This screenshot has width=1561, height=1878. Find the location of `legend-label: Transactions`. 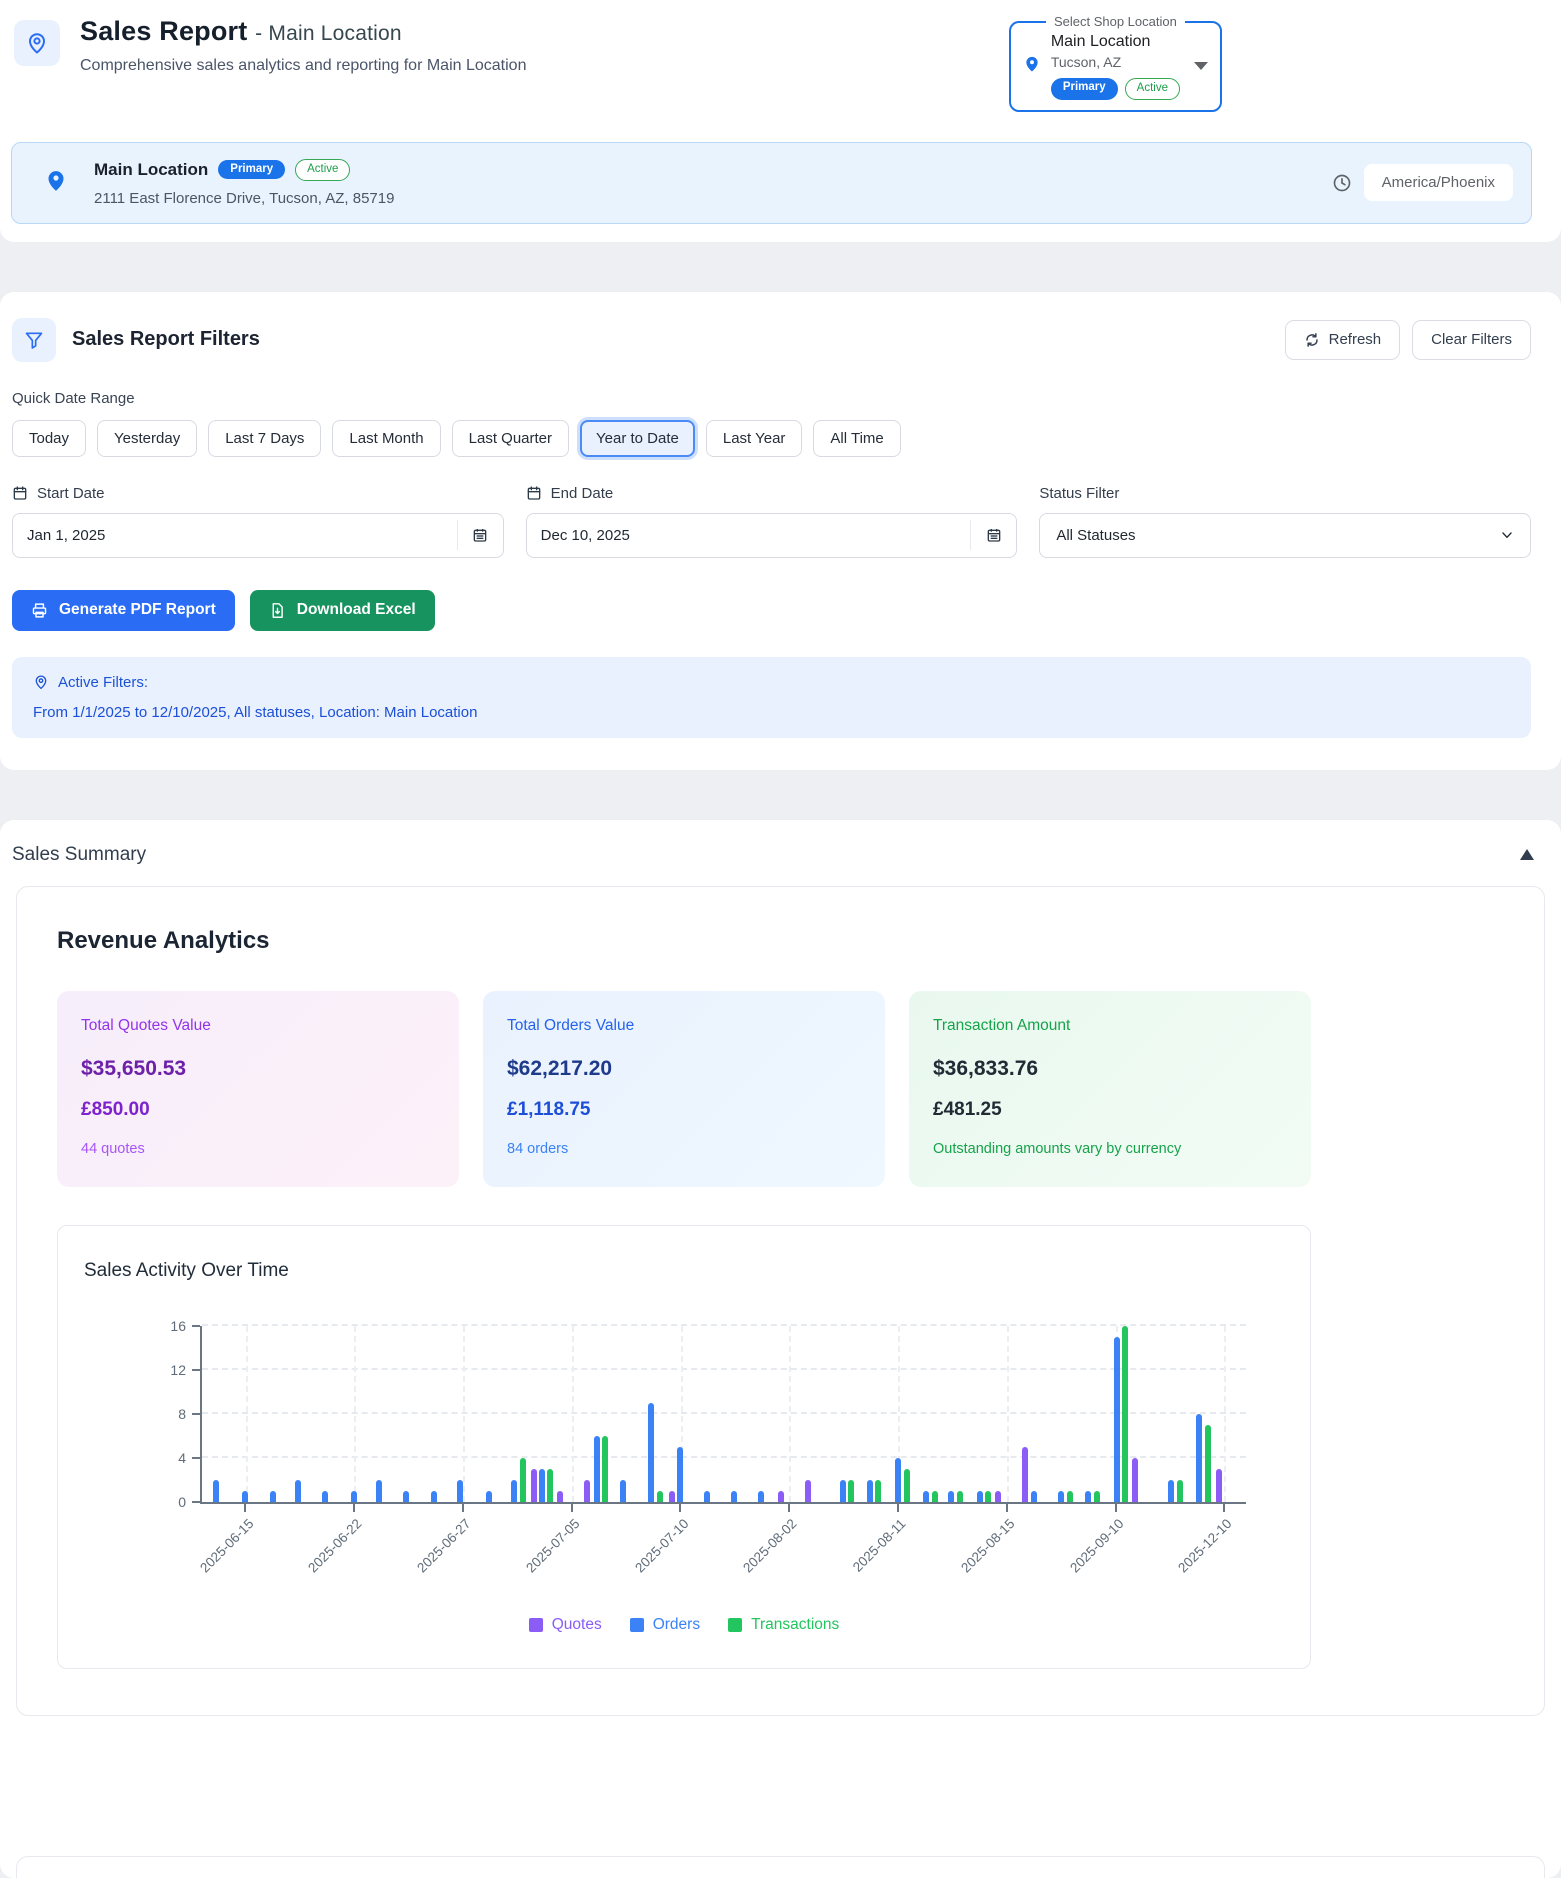

legend-label: Transactions is located at coordinates (795, 1624).